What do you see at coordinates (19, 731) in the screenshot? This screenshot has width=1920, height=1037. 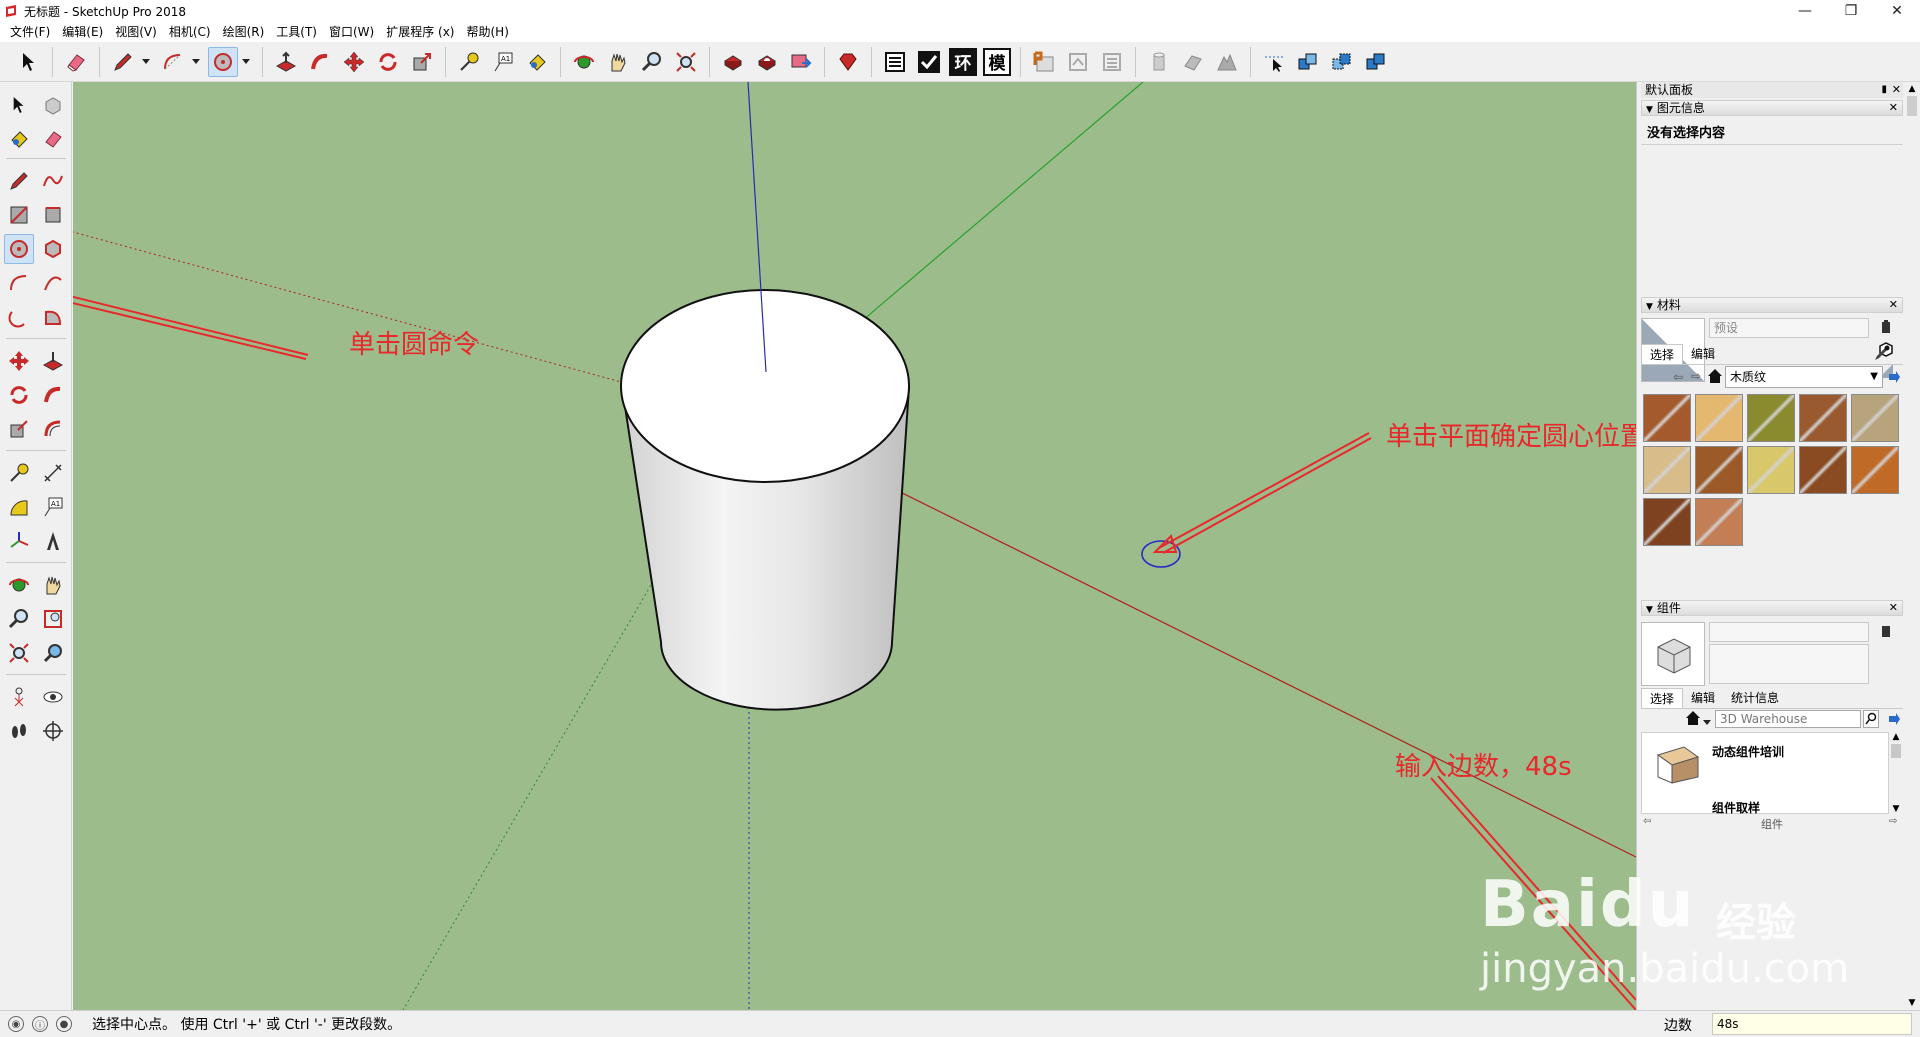 I see `walk-icon` at bounding box center [19, 731].